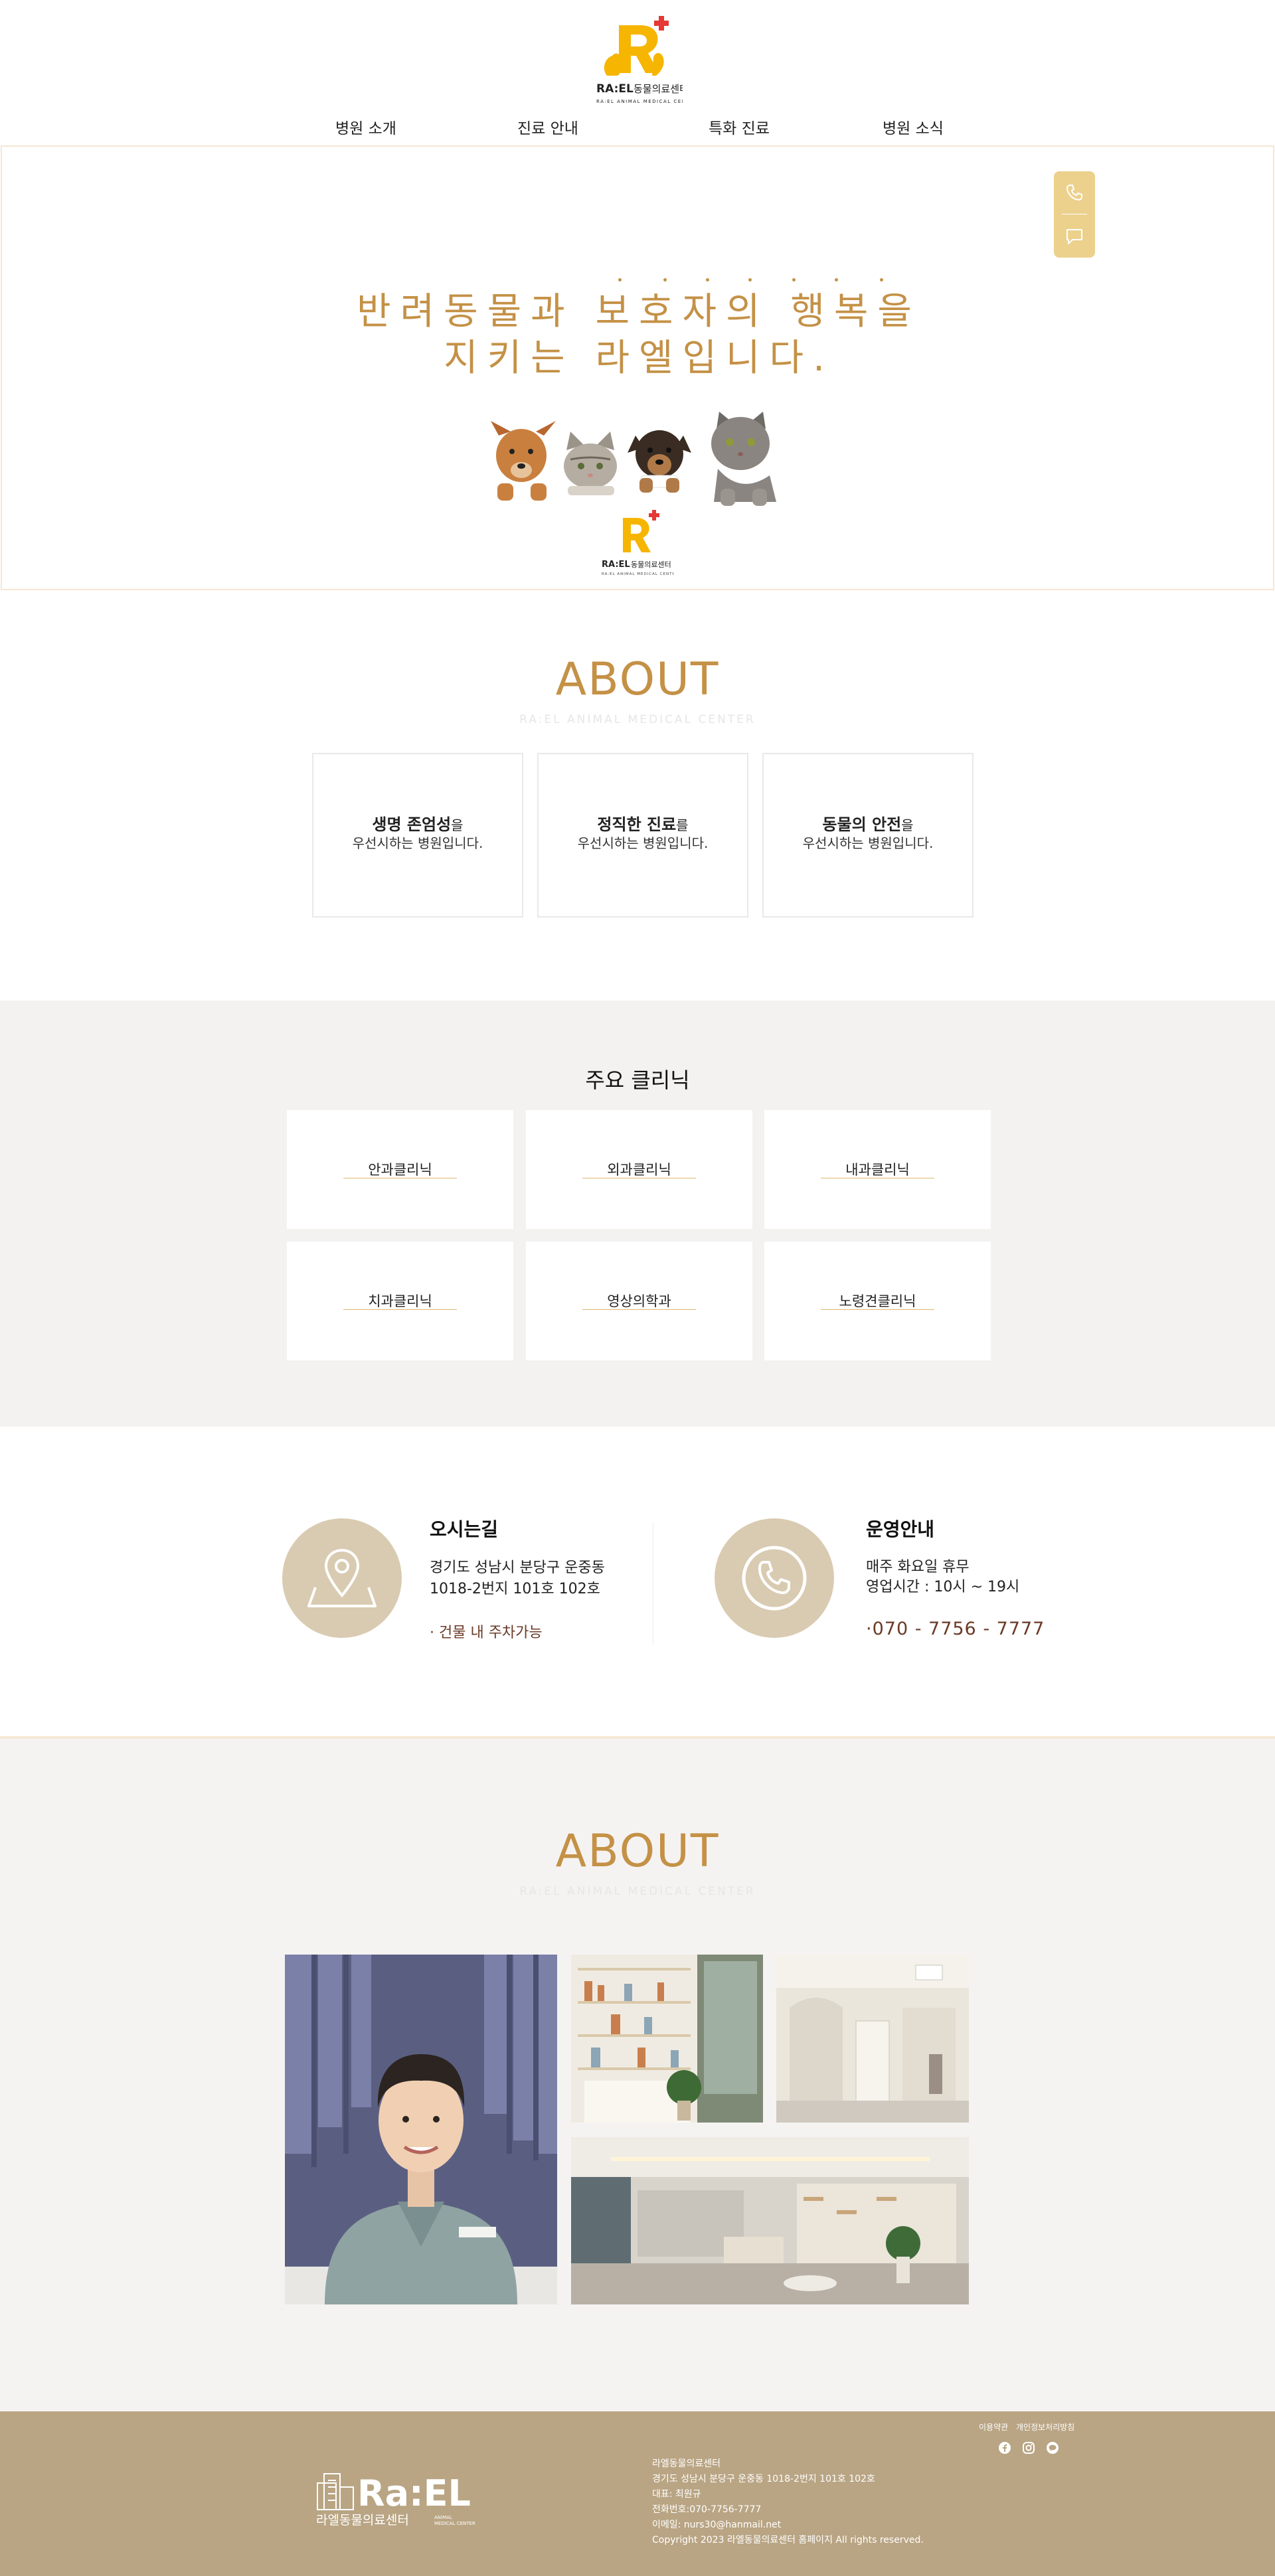 The image size is (1275, 2576). I want to click on value-card-dignity: 생명 존엄성을 우선시하는 병원입니다., so click(417, 835).